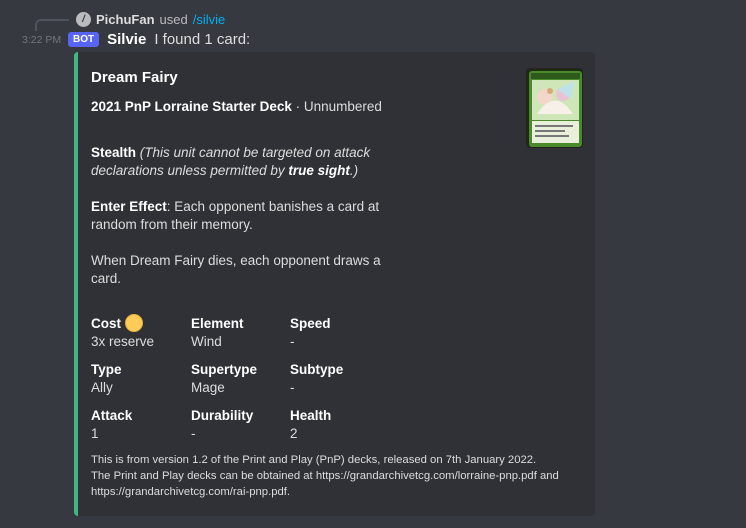  What do you see at coordinates (83, 19) in the screenshot?
I see `slash-command-icon: /` at bounding box center [83, 19].